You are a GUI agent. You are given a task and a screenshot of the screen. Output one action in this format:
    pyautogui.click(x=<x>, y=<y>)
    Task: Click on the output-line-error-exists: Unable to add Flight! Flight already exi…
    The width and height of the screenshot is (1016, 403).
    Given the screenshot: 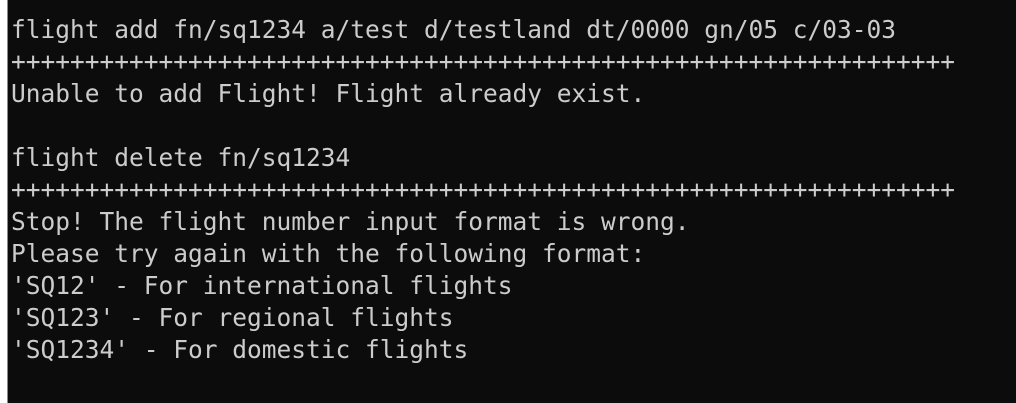 What is the action you would take?
    pyautogui.click(x=328, y=93)
    